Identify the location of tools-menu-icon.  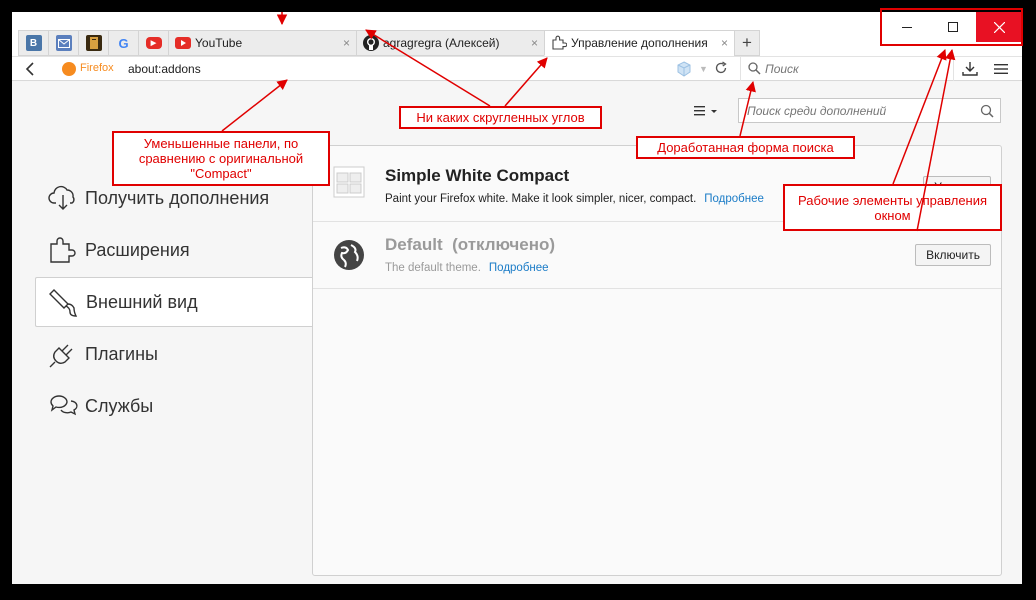
(705, 111).